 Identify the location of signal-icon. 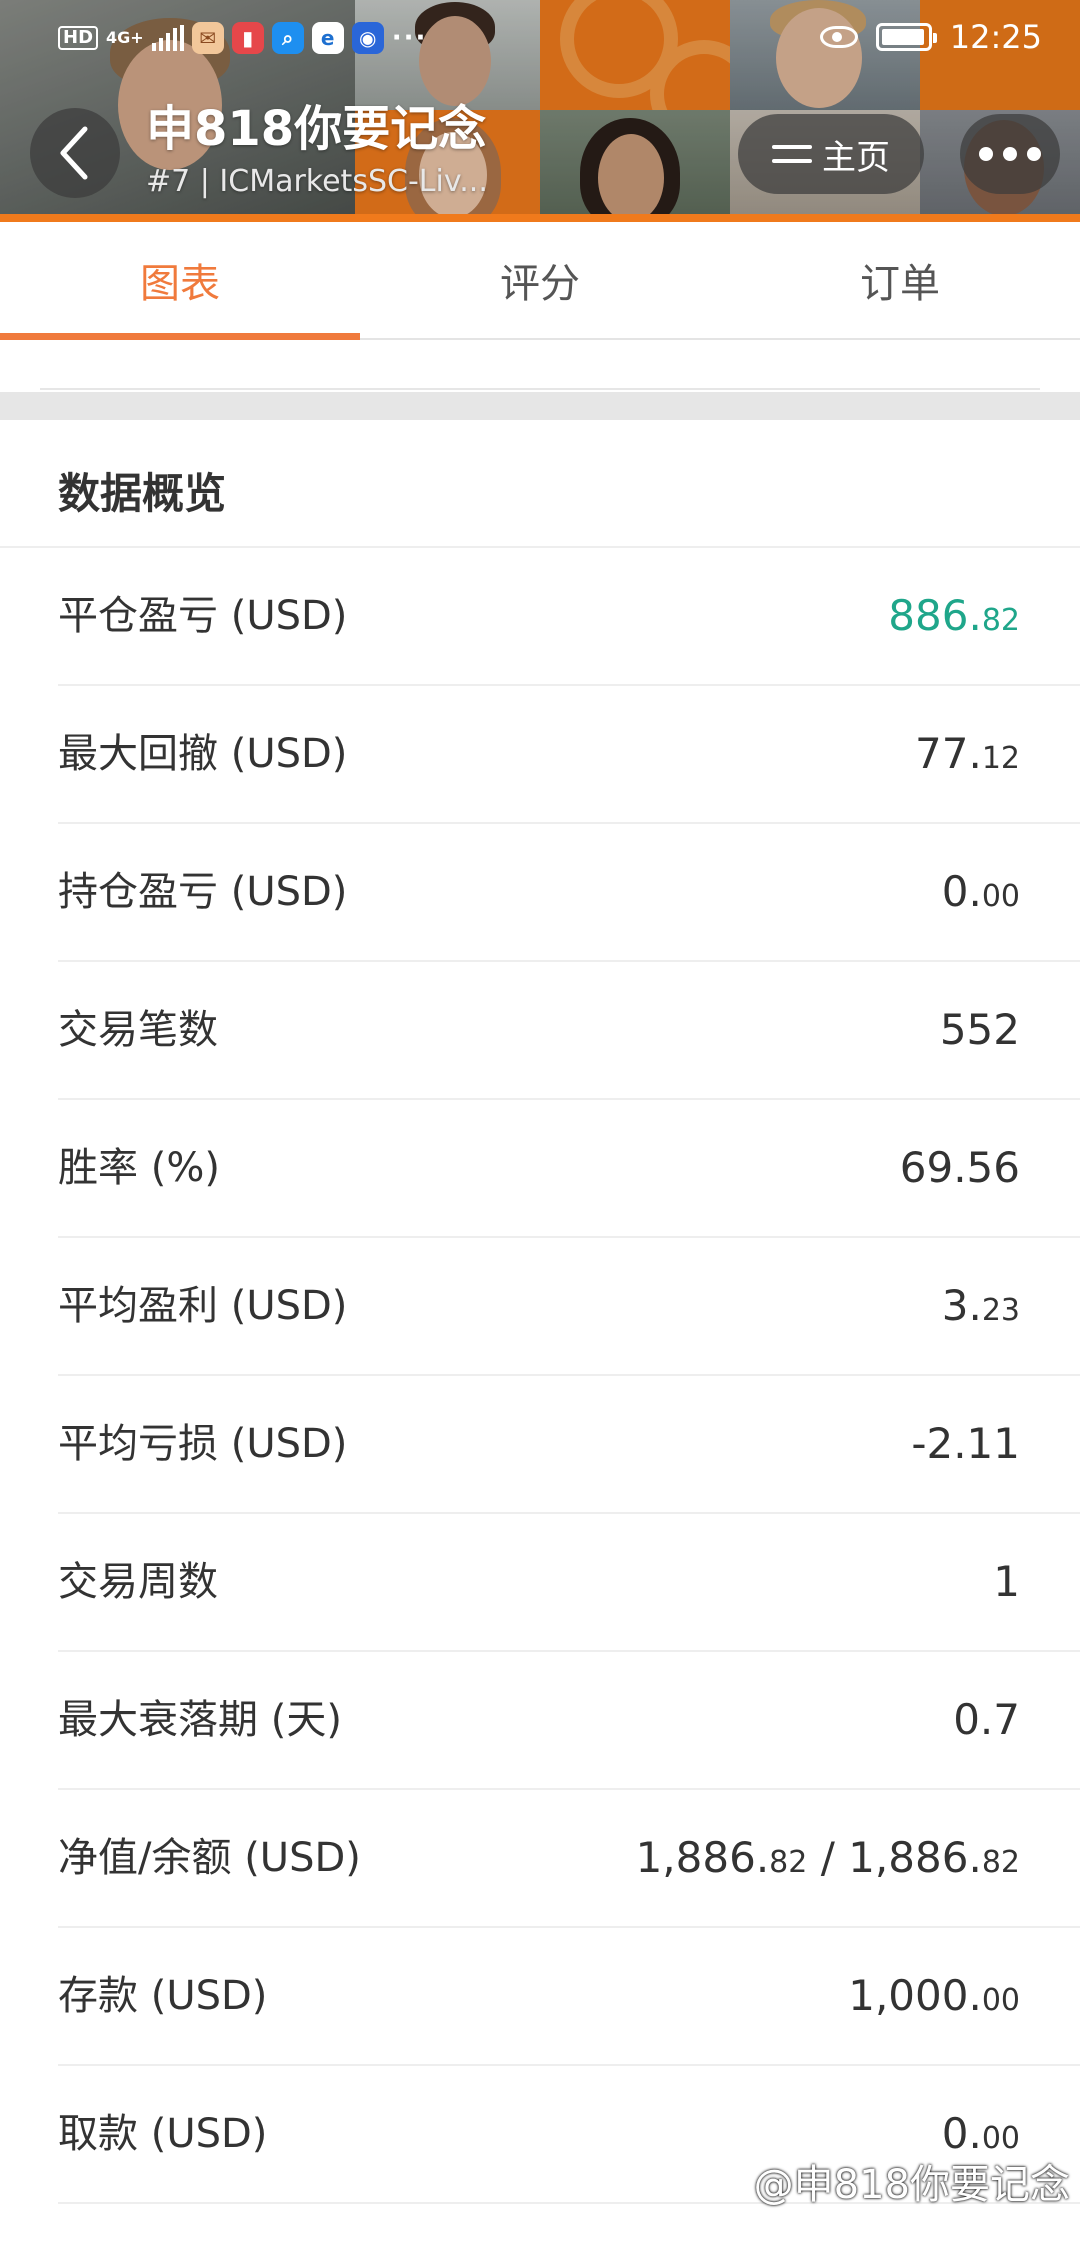
(167, 38).